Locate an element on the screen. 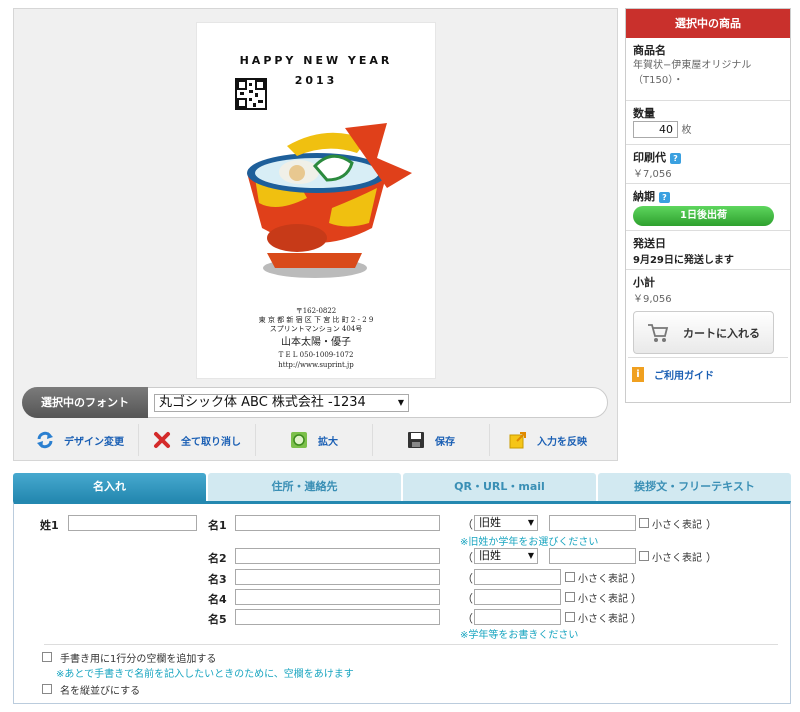  qr-code-icon is located at coordinates (251, 94).